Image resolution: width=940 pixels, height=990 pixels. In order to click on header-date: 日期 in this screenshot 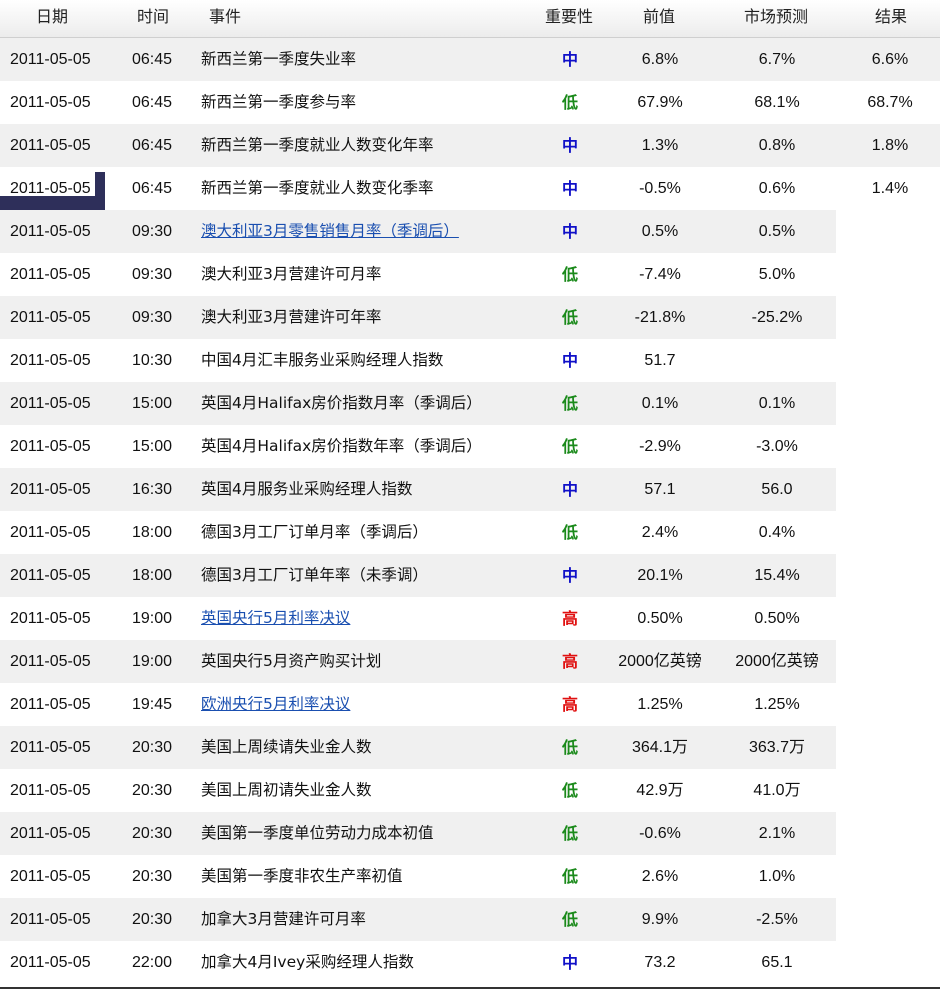, I will do `click(52, 16)`.